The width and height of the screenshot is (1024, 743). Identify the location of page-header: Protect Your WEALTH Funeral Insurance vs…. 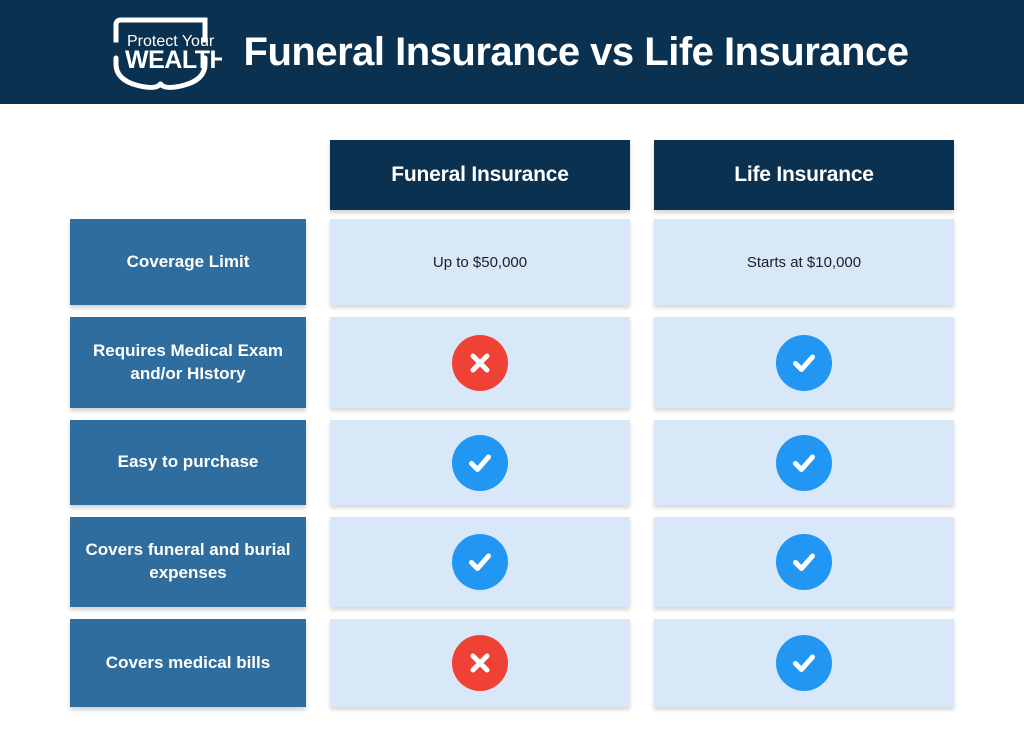
(512, 52).